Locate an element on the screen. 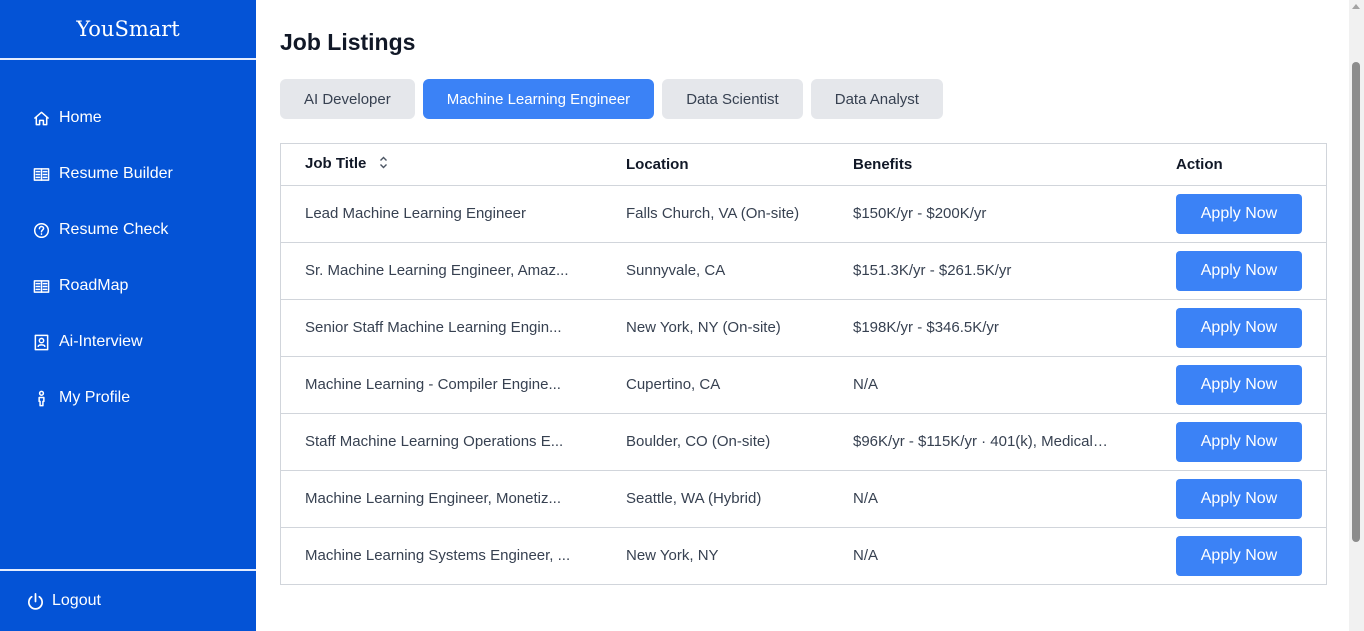  sidebar-item-ai-interview: Ai-Interview is located at coordinates (128, 342).